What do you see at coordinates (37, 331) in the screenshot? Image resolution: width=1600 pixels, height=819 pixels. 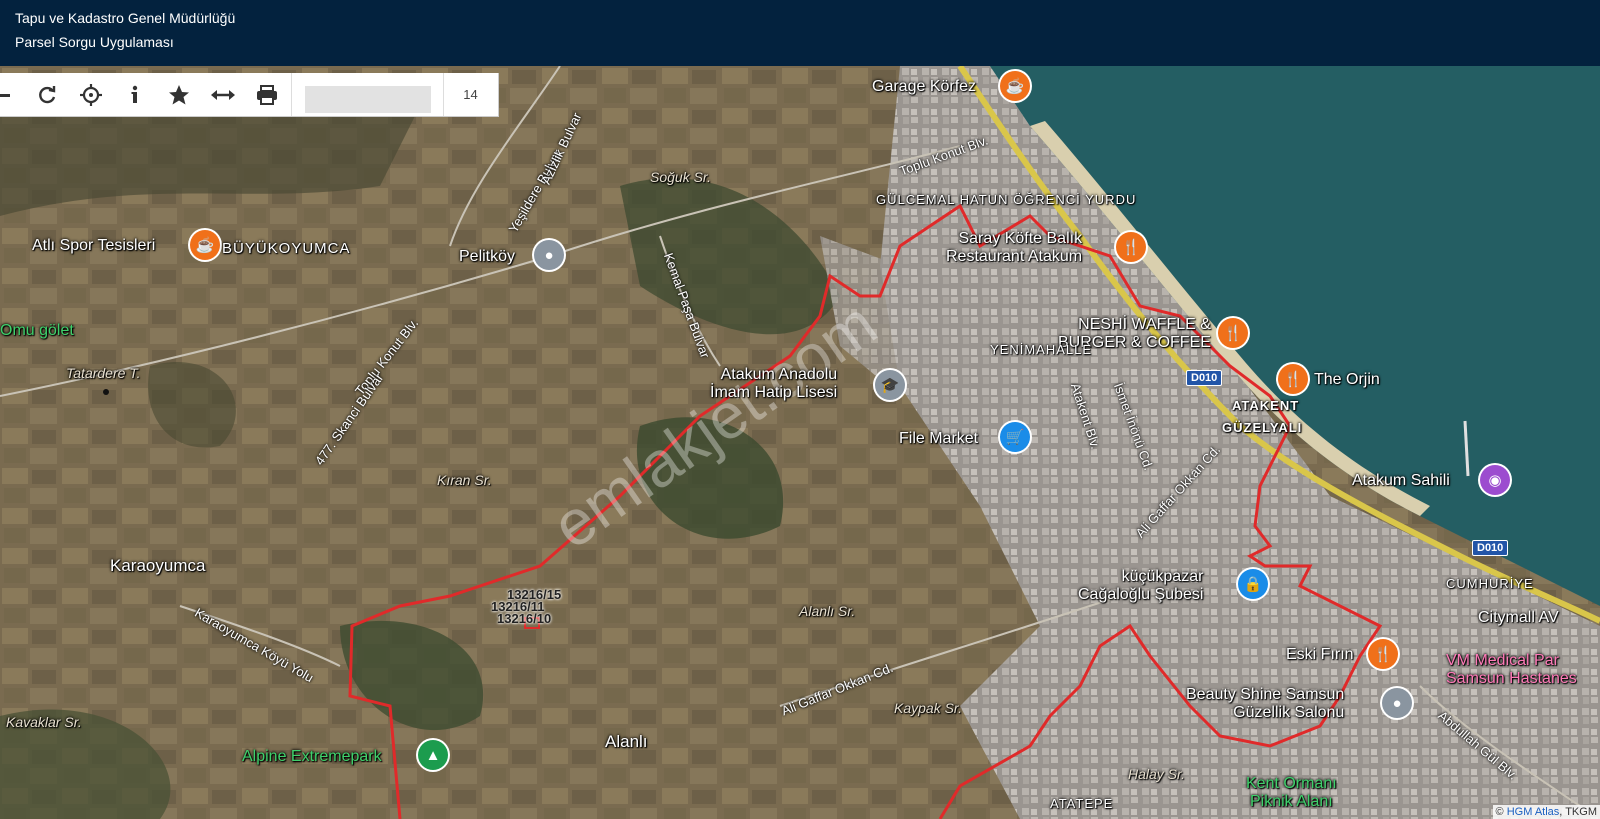 I see `place-omu-golet: Omu gölet` at bounding box center [37, 331].